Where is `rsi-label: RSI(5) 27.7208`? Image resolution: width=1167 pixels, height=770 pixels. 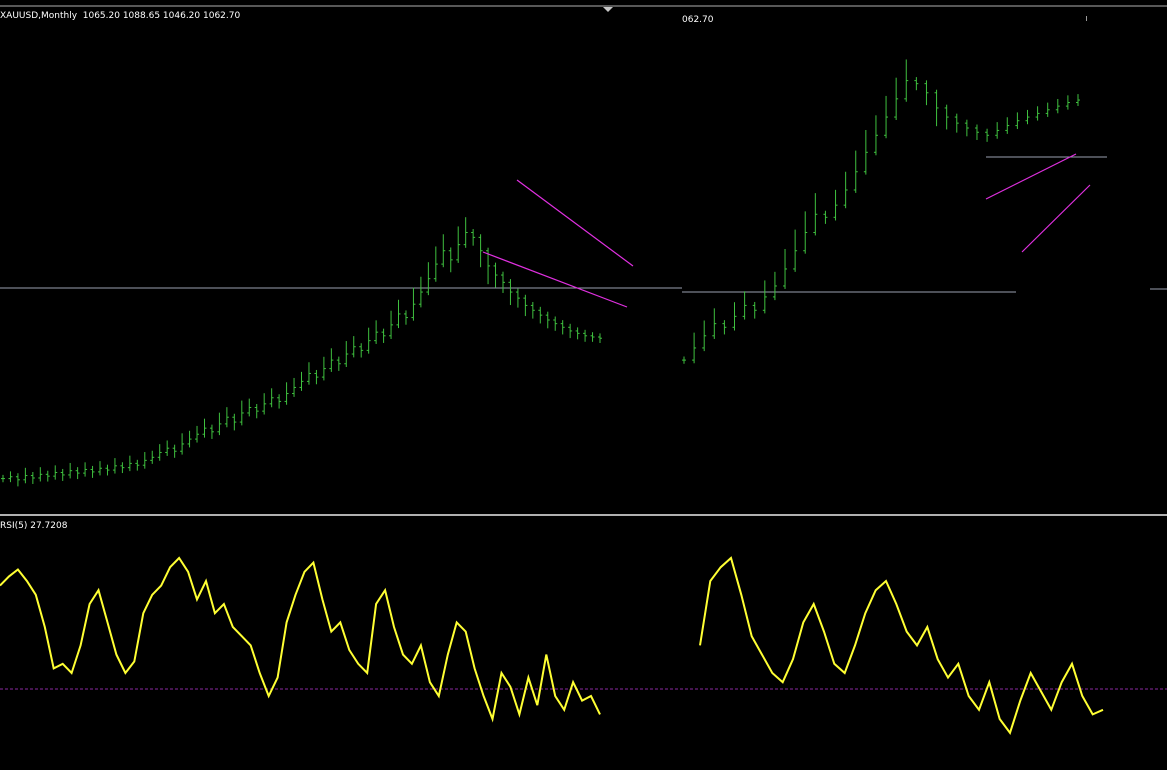
rsi-label: RSI(5) 27.7208 is located at coordinates (34, 526).